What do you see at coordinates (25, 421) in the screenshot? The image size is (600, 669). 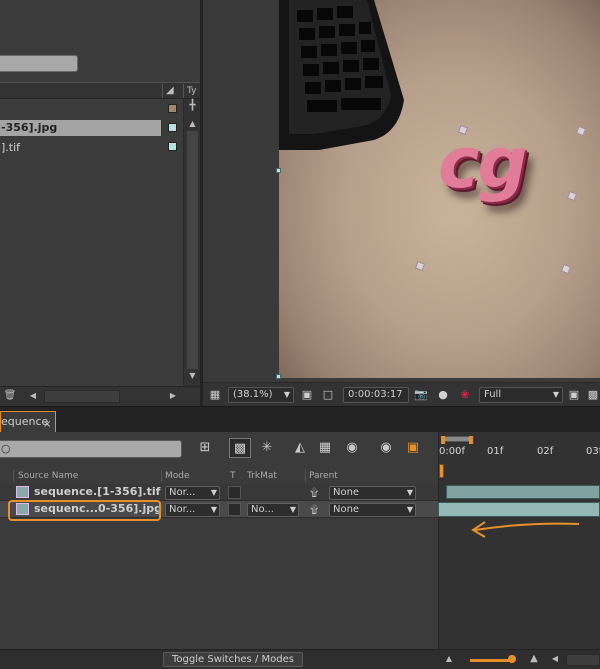 I see `tab-label: equence` at bounding box center [25, 421].